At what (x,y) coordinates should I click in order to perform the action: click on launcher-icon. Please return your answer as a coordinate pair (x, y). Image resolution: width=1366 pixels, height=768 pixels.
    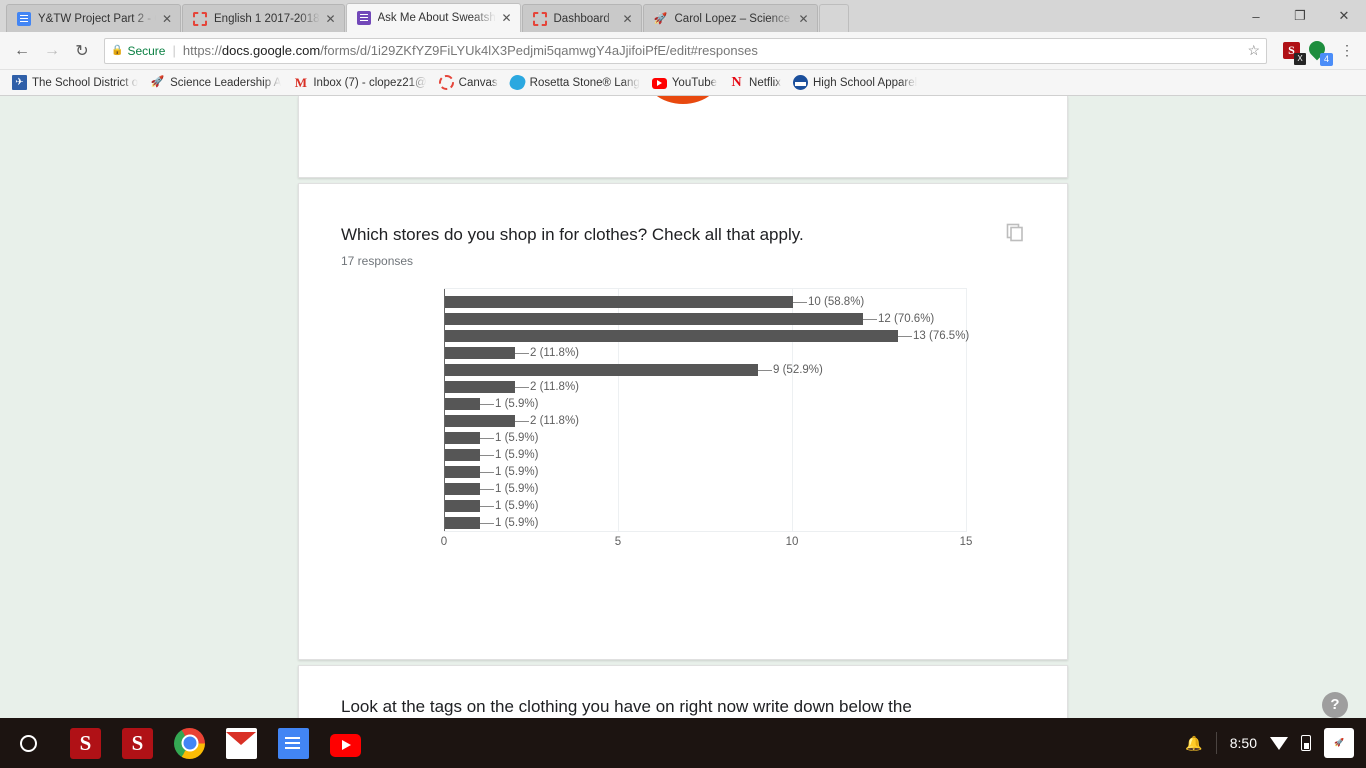
    Looking at the image, I should click on (28, 743).